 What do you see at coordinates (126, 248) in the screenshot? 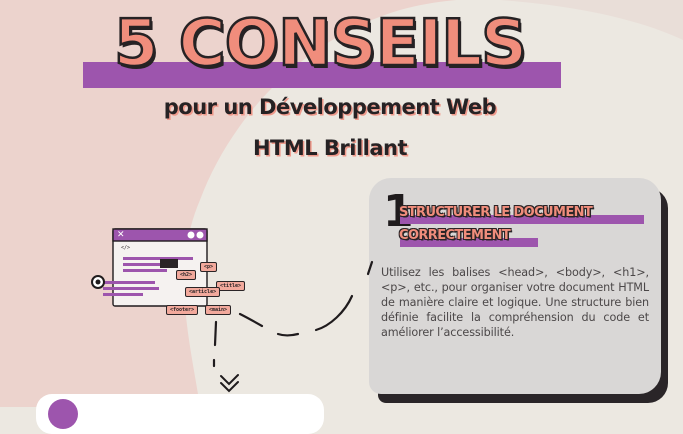
I see `window-tag-label: </>` at bounding box center [126, 248].